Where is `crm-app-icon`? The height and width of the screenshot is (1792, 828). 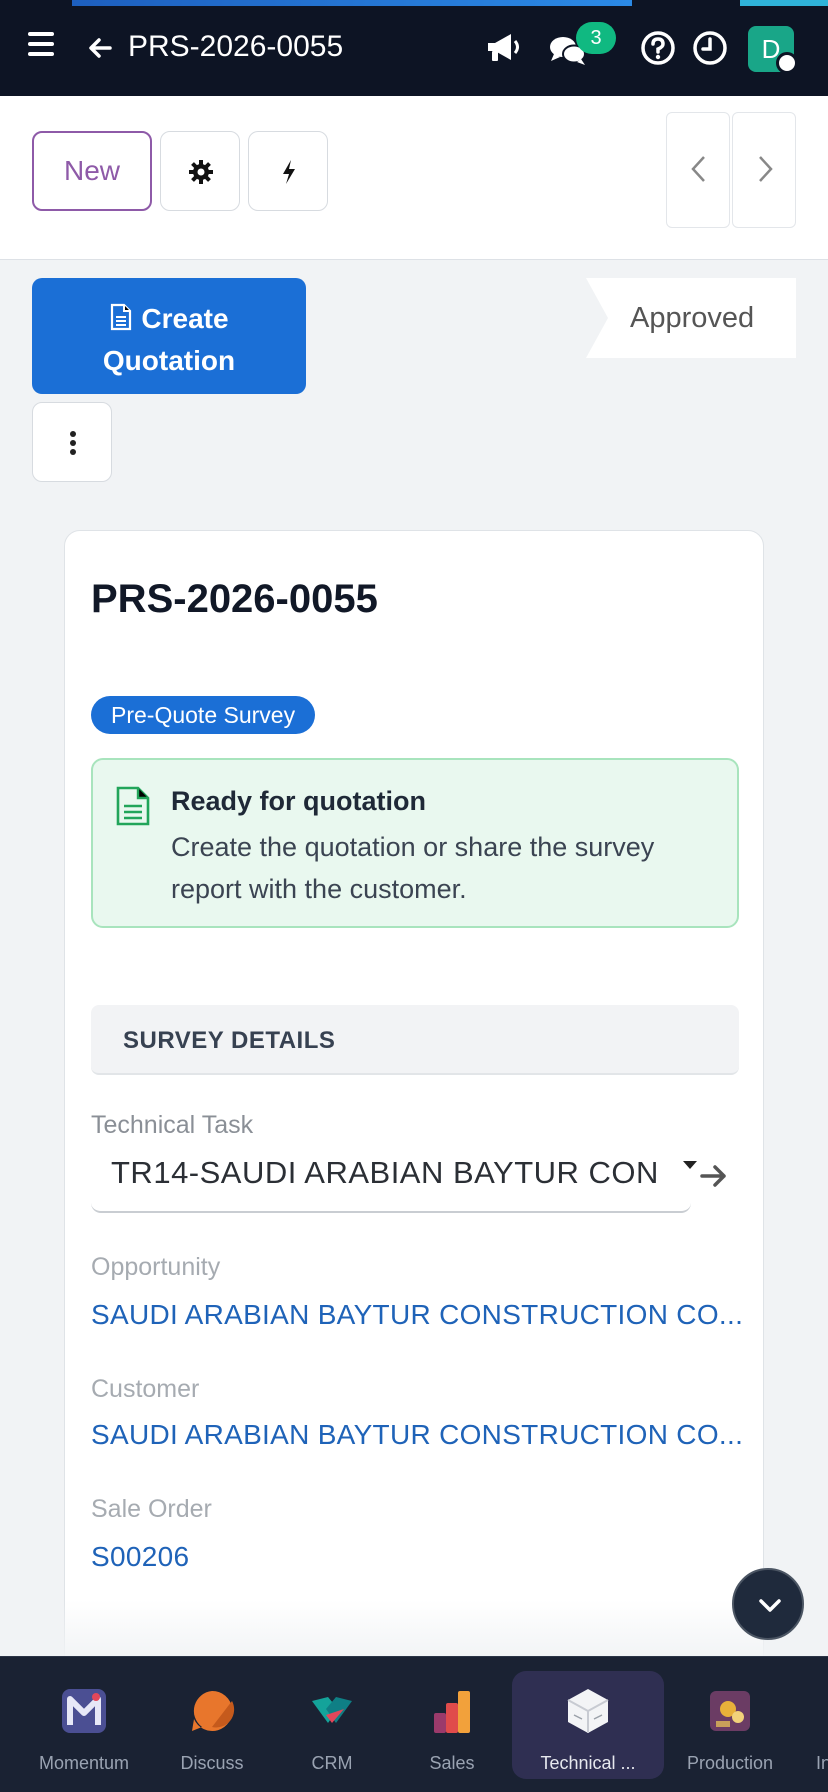
crm-app-icon is located at coordinates (332, 1710).